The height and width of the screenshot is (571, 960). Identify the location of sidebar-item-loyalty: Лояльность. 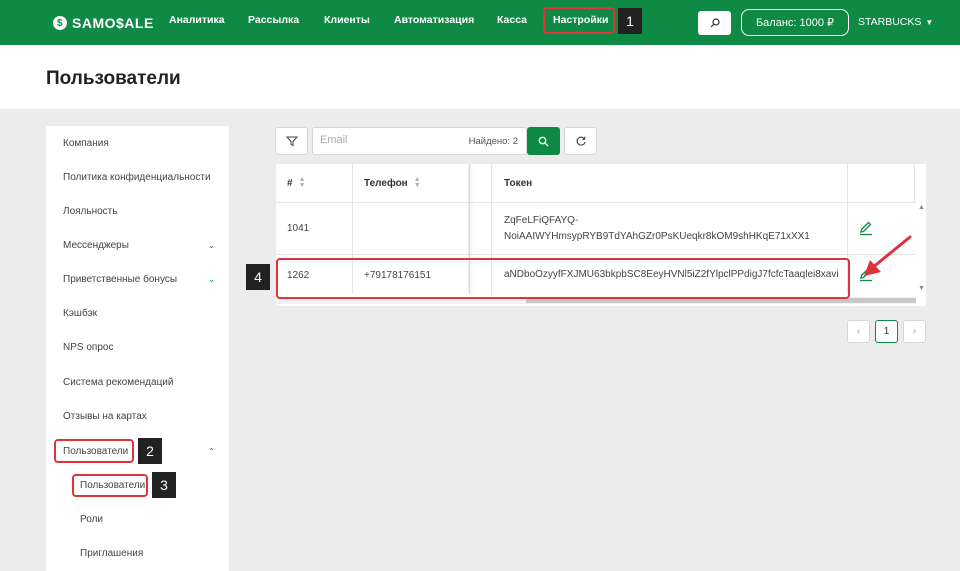
(137, 211).